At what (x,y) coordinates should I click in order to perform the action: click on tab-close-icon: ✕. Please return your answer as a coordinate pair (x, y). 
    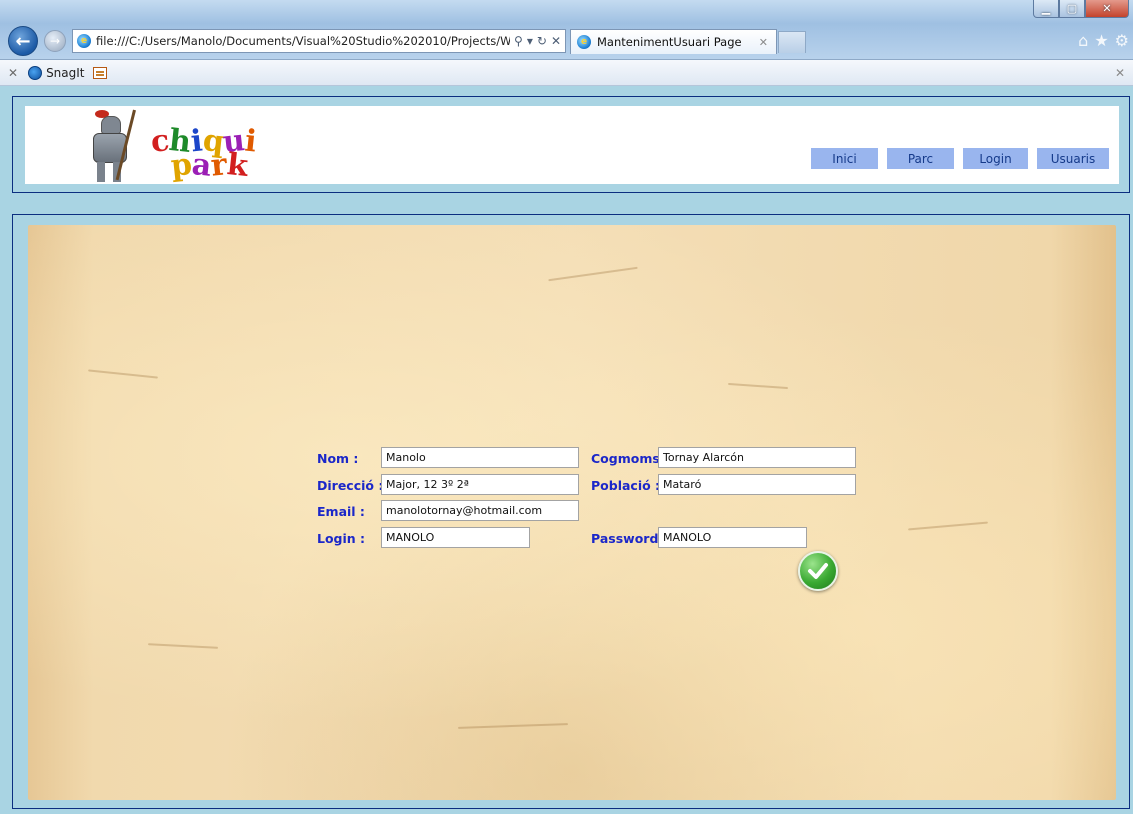
    Looking at the image, I should click on (763, 42).